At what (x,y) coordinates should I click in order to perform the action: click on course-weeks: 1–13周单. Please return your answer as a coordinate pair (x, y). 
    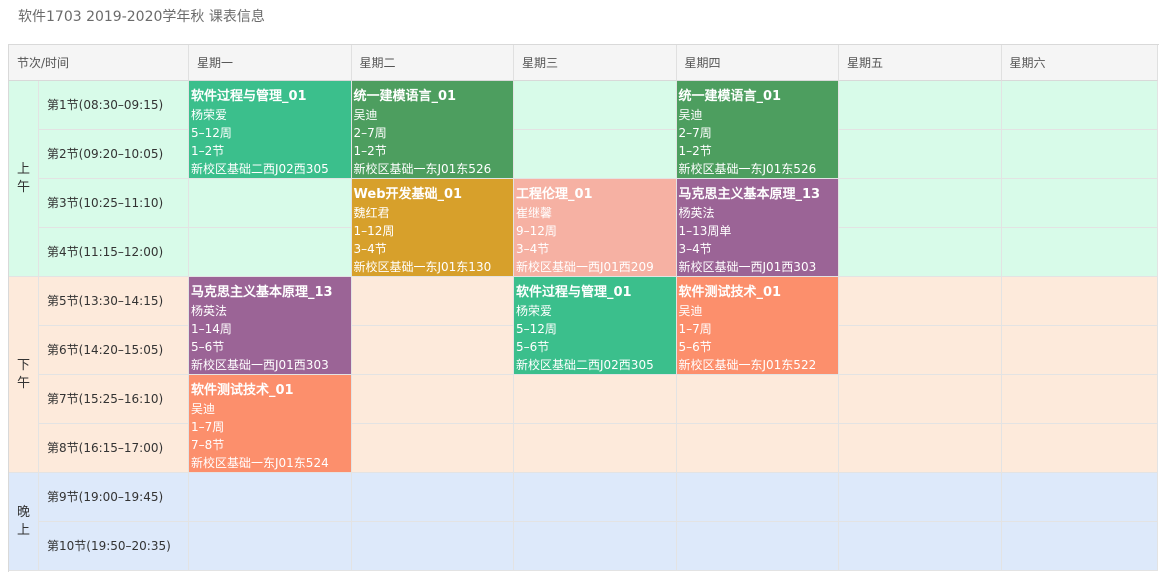
    Looking at the image, I should click on (705, 231).